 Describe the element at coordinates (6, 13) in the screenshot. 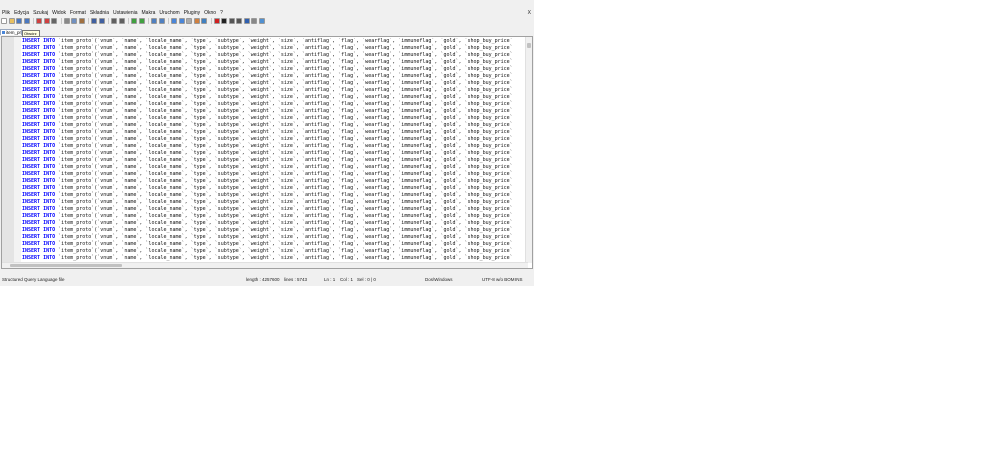

I see `menu-item: Plik` at that location.